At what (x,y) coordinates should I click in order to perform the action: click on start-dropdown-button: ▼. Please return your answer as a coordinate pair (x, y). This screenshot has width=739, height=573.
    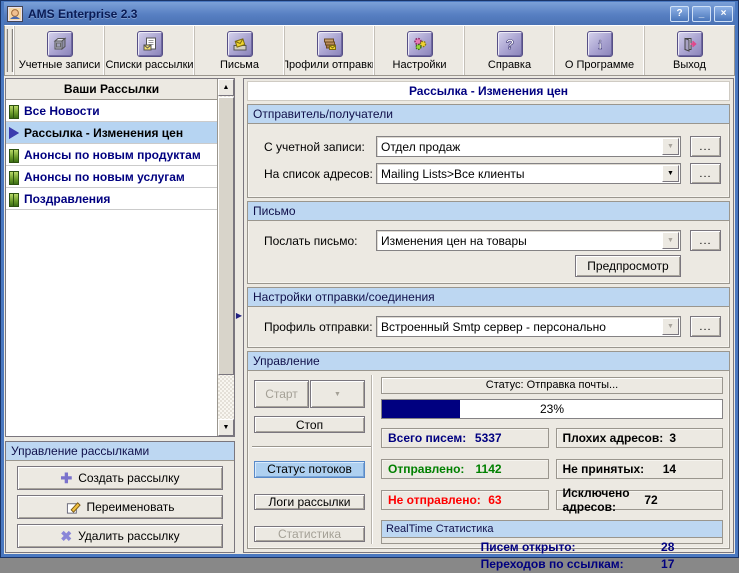
    Looking at the image, I should click on (337, 394).